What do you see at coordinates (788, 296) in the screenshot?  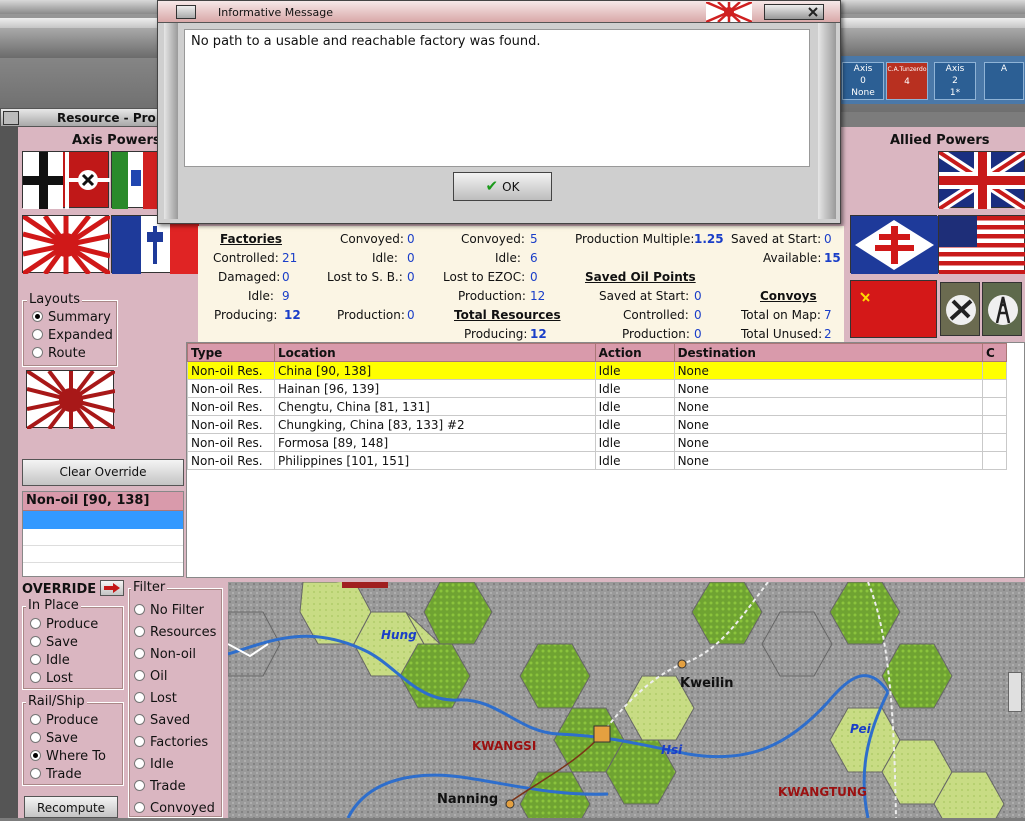 I see `convoys-header: Convoys` at bounding box center [788, 296].